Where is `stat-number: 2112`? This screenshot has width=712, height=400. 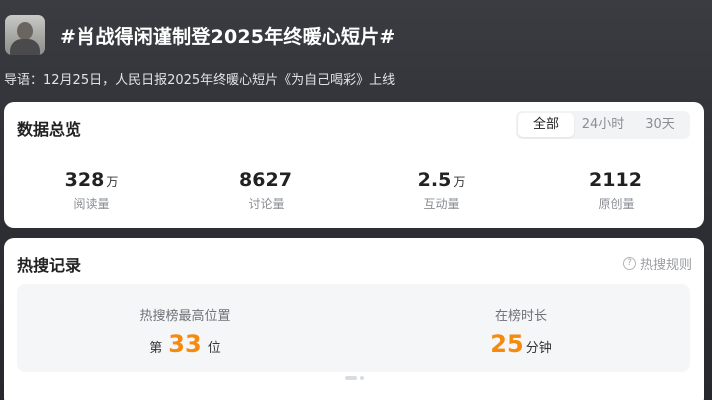 stat-number: 2112 is located at coordinates (615, 180).